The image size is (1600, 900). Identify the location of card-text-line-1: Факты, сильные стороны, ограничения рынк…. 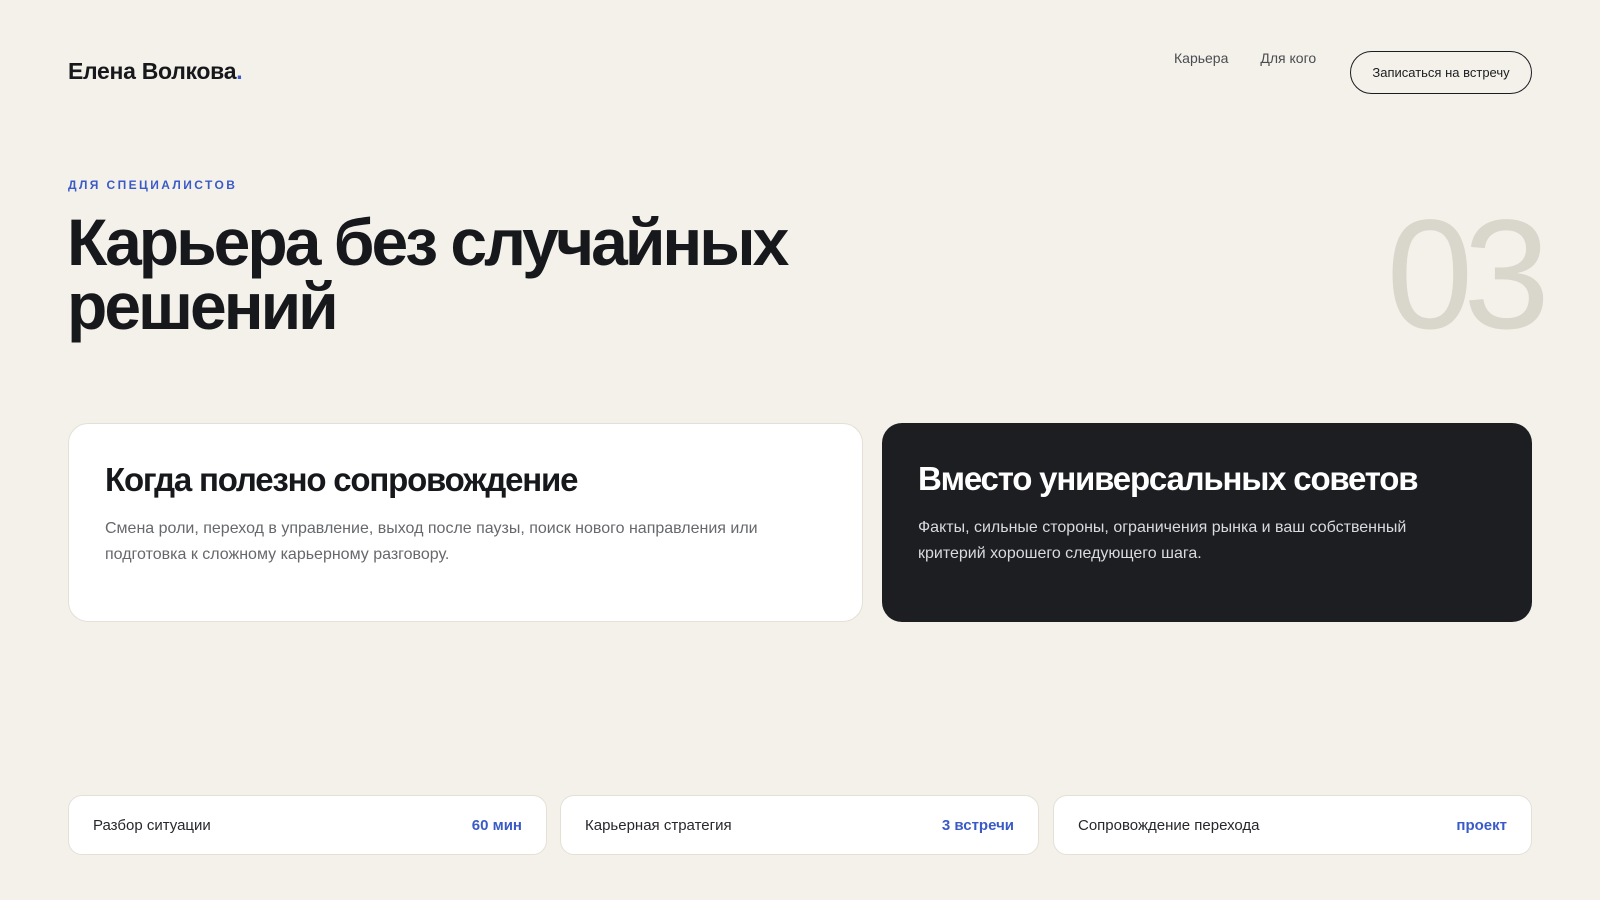
(1162, 527).